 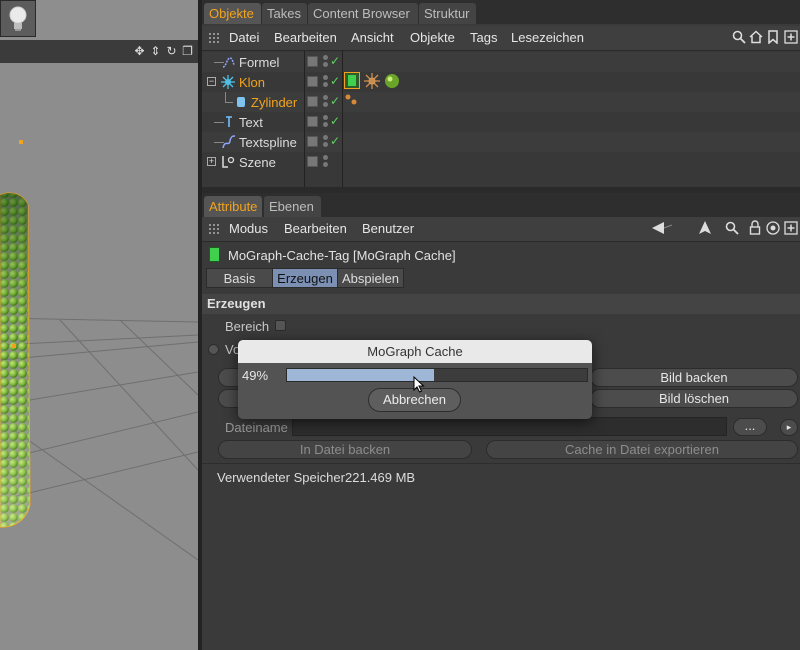 What do you see at coordinates (755, 227) in the screenshot?
I see `lock-icon` at bounding box center [755, 227].